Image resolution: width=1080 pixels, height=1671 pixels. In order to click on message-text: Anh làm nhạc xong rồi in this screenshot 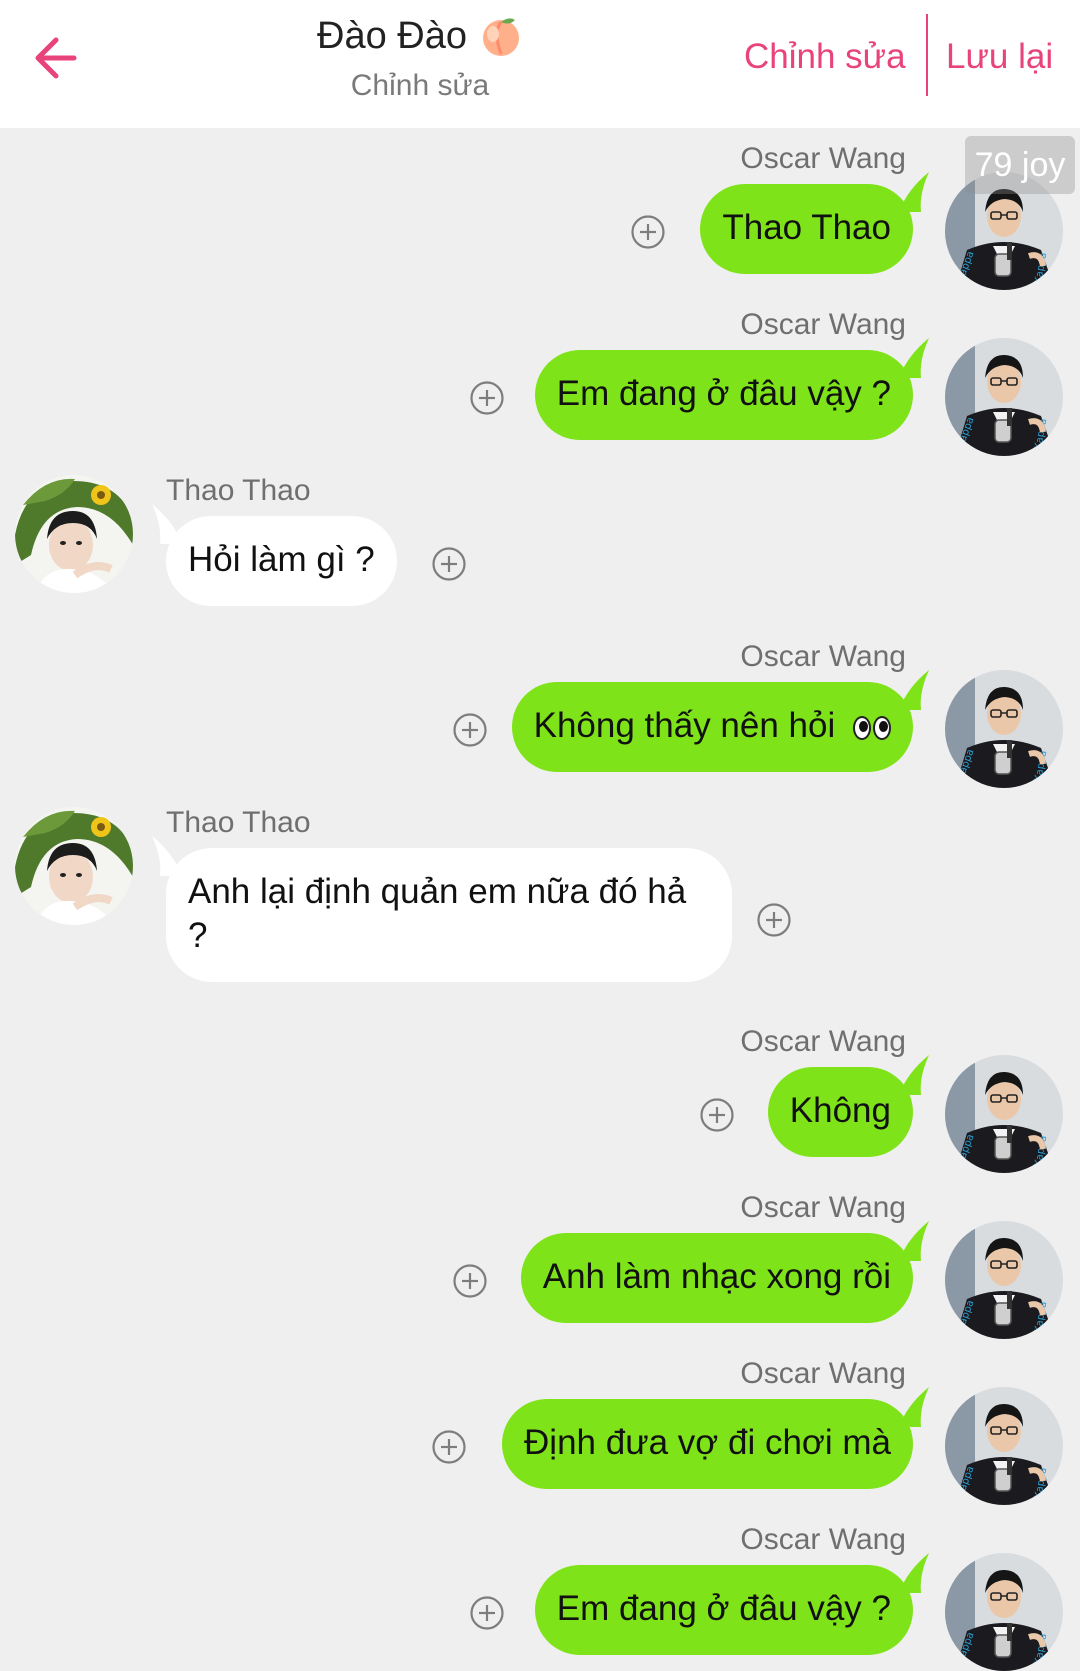, I will do `click(716, 1276)`.